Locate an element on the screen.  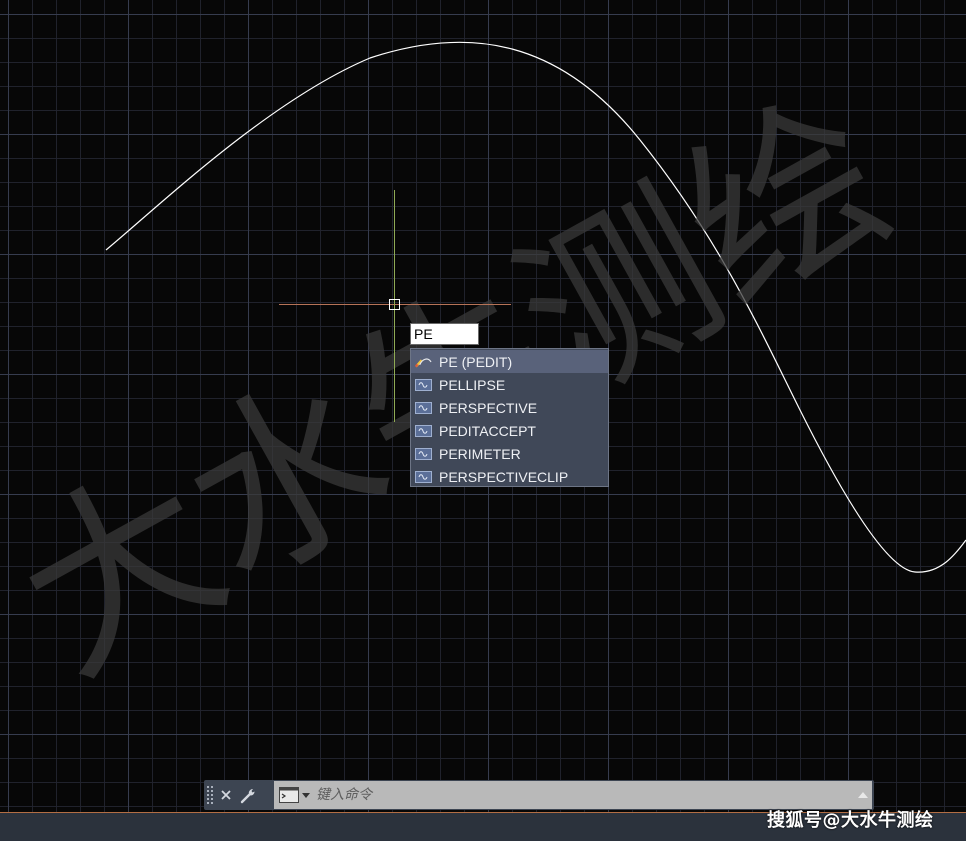
command-input is located at coordinates (584, 795).